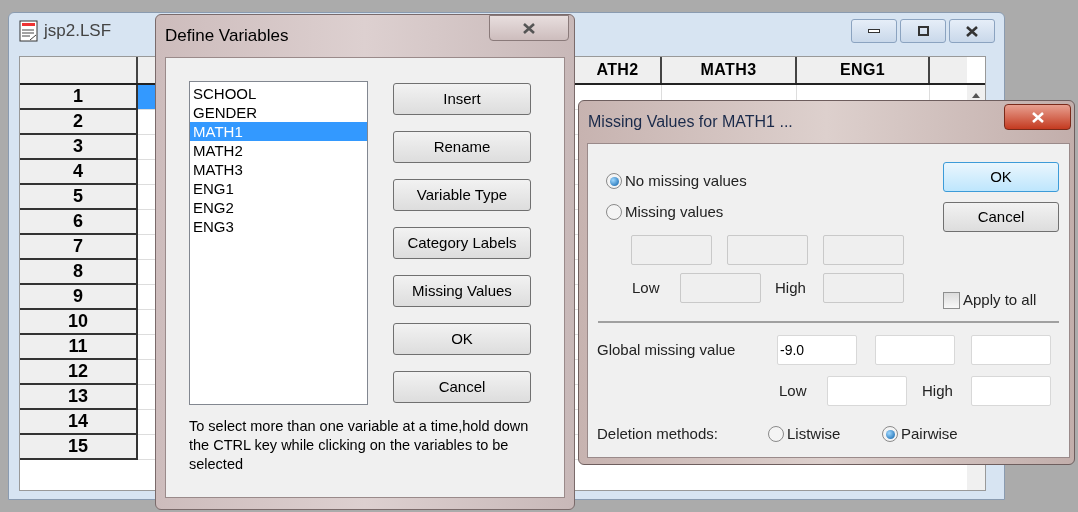 Image resolution: width=1078 pixels, height=512 pixels. Describe the element at coordinates (817, 350) in the screenshot. I see `input-field: -9.0` at that location.